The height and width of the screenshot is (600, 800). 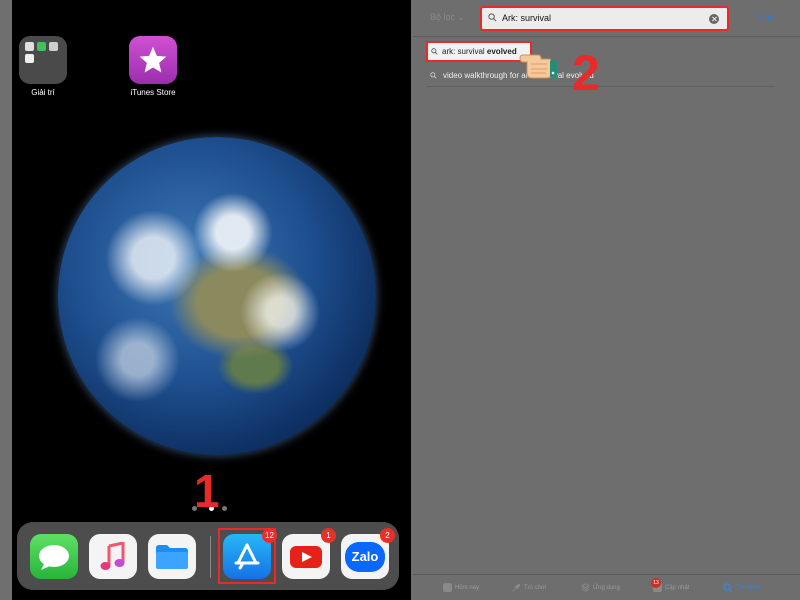 What do you see at coordinates (461, 17) in the screenshot?
I see `chevron-down-icon: ⌄` at bounding box center [461, 17].